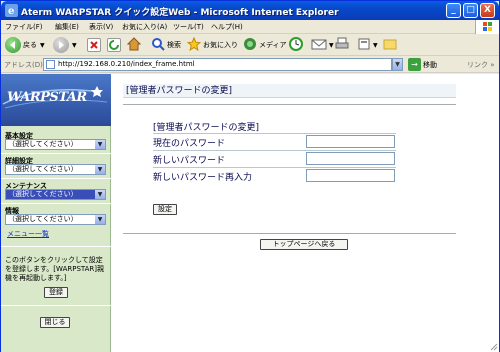  Describe the element at coordinates (203, 178) in the screenshot. I see `confirm-password-label: 新しいパスワード再入力` at that location.